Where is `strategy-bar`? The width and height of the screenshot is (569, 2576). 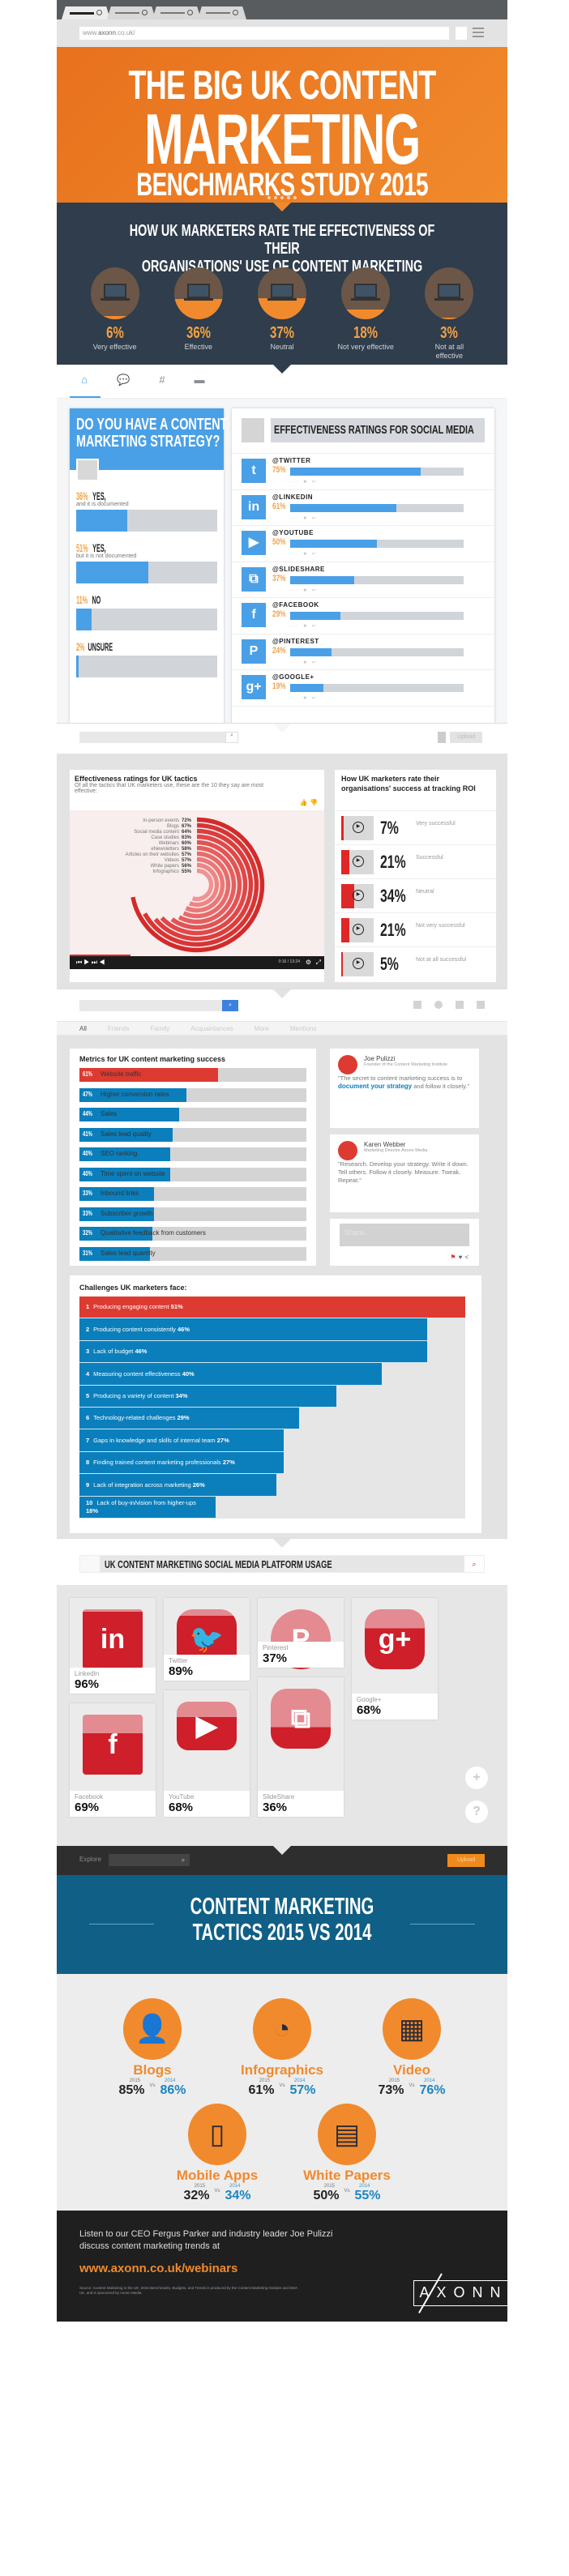 strategy-bar is located at coordinates (146, 666).